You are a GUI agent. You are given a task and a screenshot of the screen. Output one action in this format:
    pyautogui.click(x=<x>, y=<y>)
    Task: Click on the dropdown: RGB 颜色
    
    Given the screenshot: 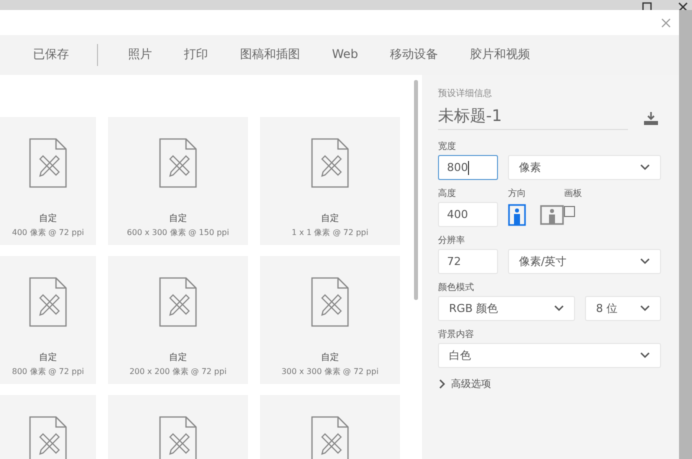 What is the action you would take?
    pyautogui.click(x=506, y=308)
    